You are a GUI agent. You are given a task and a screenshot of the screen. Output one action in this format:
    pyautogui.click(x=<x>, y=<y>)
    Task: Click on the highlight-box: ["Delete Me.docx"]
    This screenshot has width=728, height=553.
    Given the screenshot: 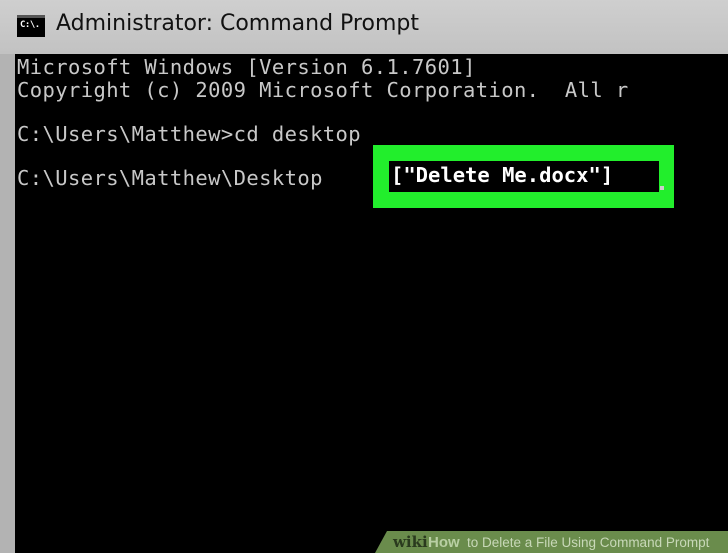 What is the action you would take?
    pyautogui.click(x=523, y=176)
    